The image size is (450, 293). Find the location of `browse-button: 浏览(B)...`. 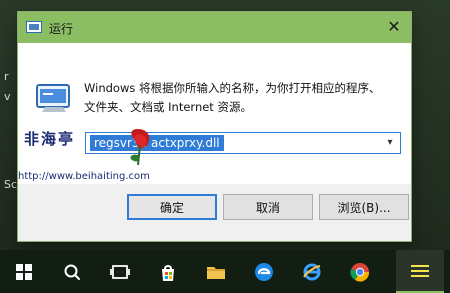

browse-button: 浏览(B)... is located at coordinates (364, 207).